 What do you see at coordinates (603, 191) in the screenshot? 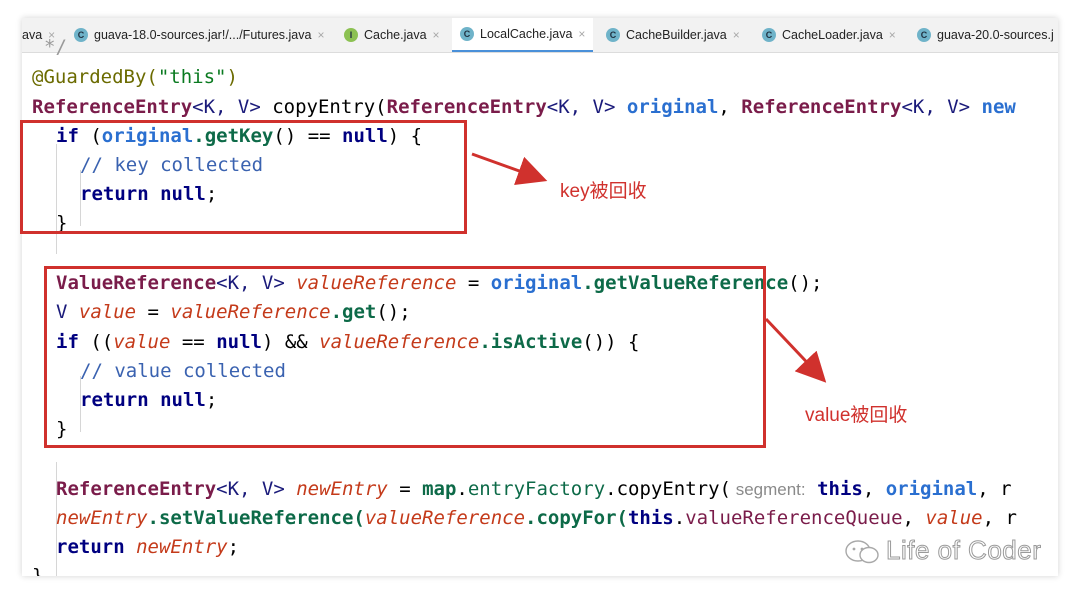
I see `key-collected-note: key被回收` at bounding box center [603, 191].